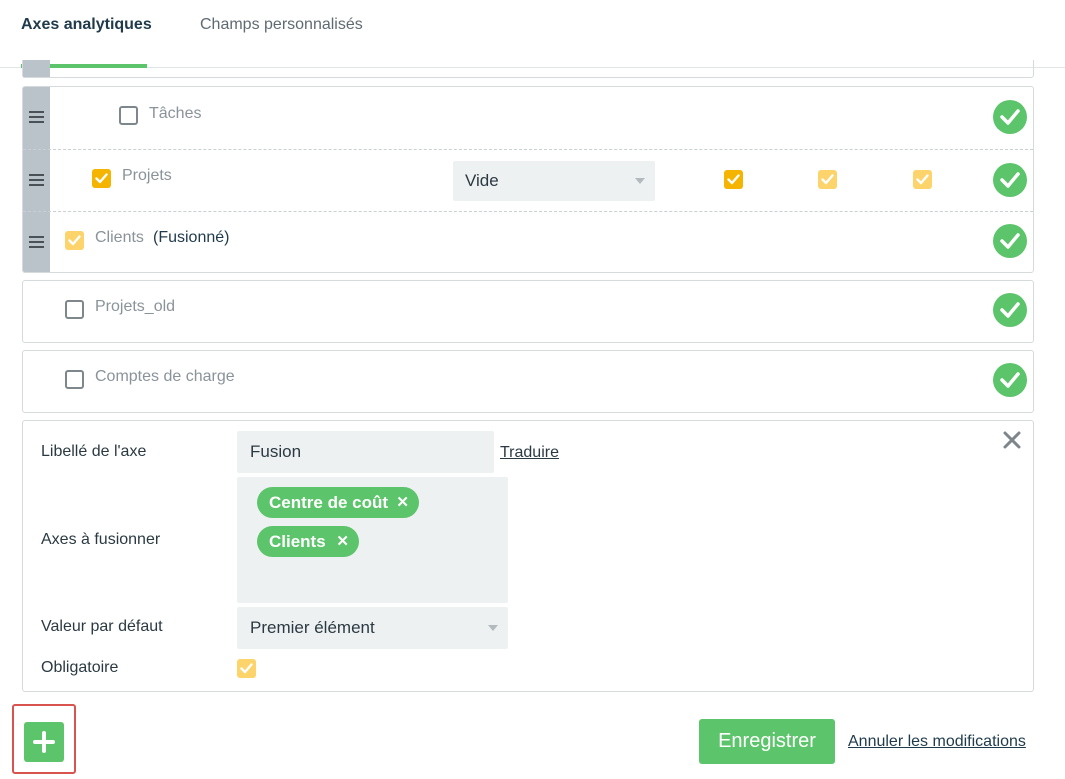 The width and height of the screenshot is (1065, 779). Describe the element at coordinates (528, 241) in the screenshot. I see `axis-row-clients: Clients (Fusionné)` at that location.